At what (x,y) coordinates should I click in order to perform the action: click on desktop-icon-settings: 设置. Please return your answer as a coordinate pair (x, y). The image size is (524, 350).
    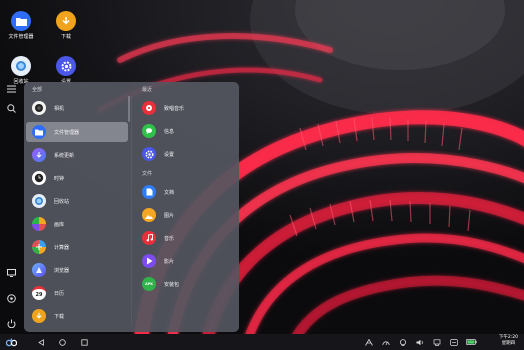
    Looking at the image, I should click on (66, 70).